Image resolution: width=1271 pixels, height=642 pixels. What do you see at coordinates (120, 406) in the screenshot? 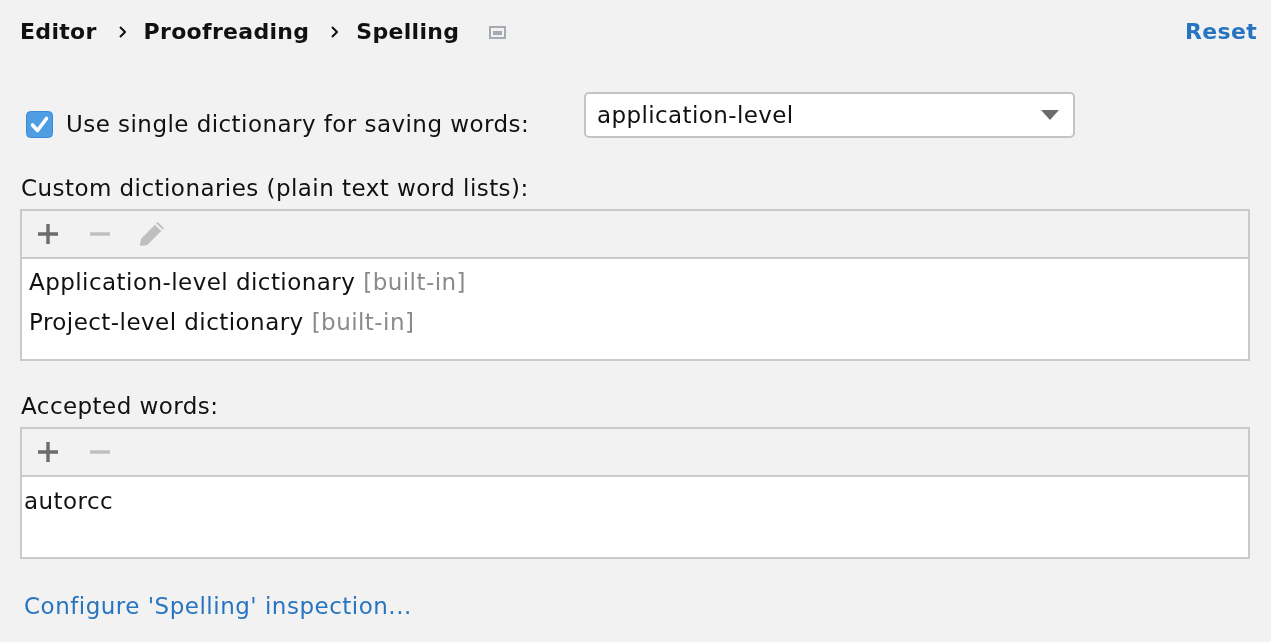
I see `section-label: Accepted words:` at bounding box center [120, 406].